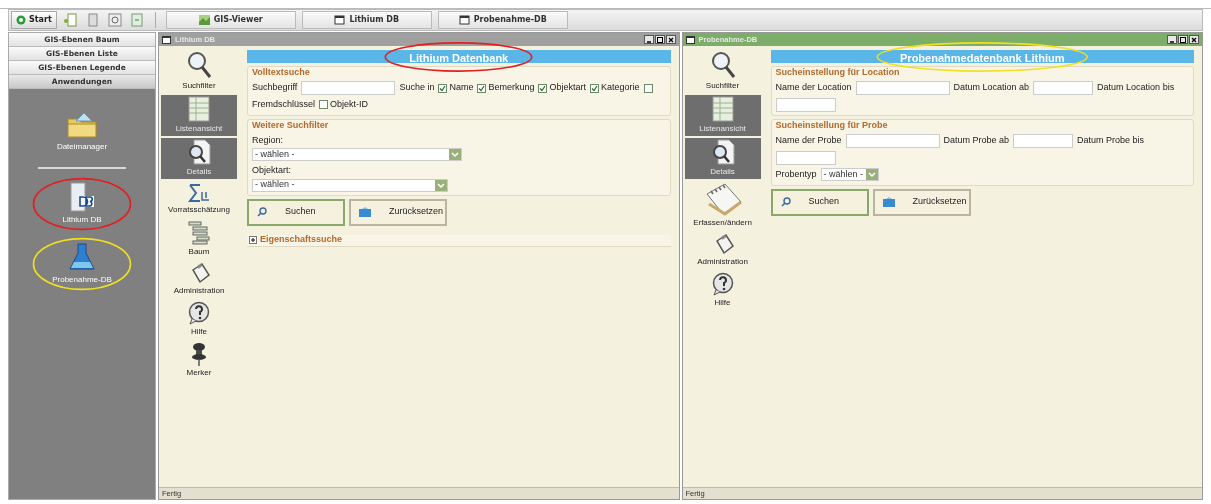 This screenshot has height=504, width=1211. What do you see at coordinates (620, 88) in the screenshot?
I see `checkbox-label: Kategorie` at bounding box center [620, 88].